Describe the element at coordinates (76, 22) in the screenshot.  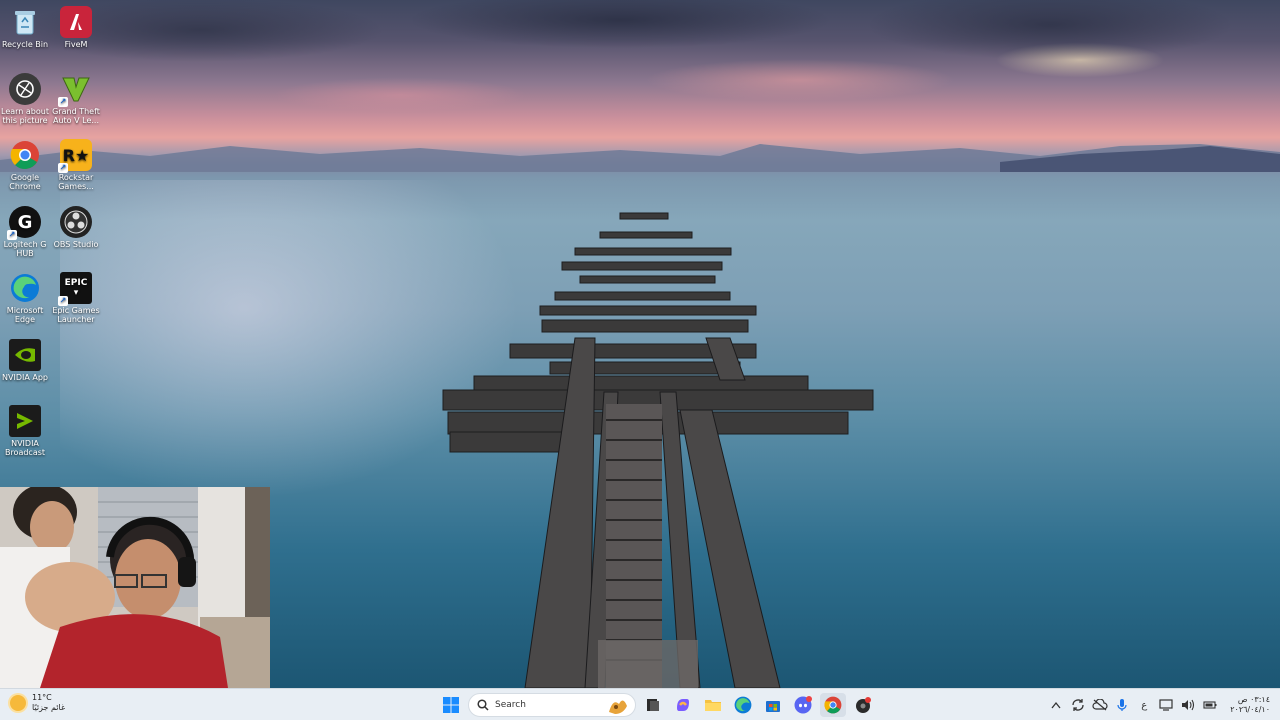
I see `fivem-icon` at that location.